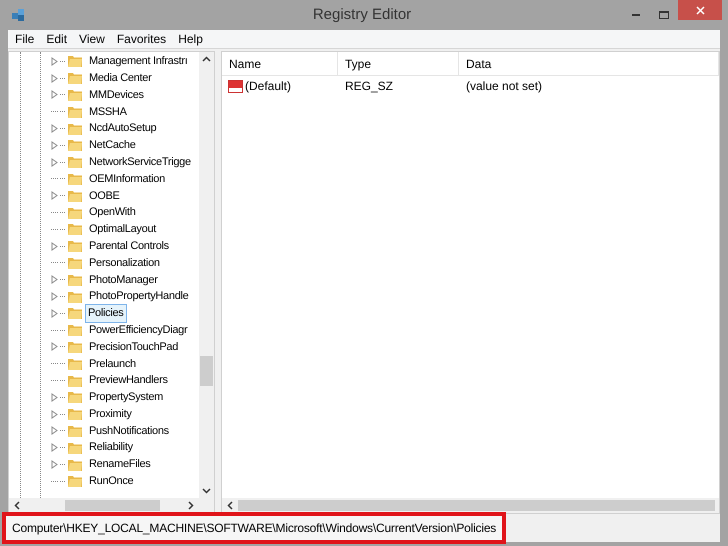  I want to click on string-value-icon, so click(235, 86).